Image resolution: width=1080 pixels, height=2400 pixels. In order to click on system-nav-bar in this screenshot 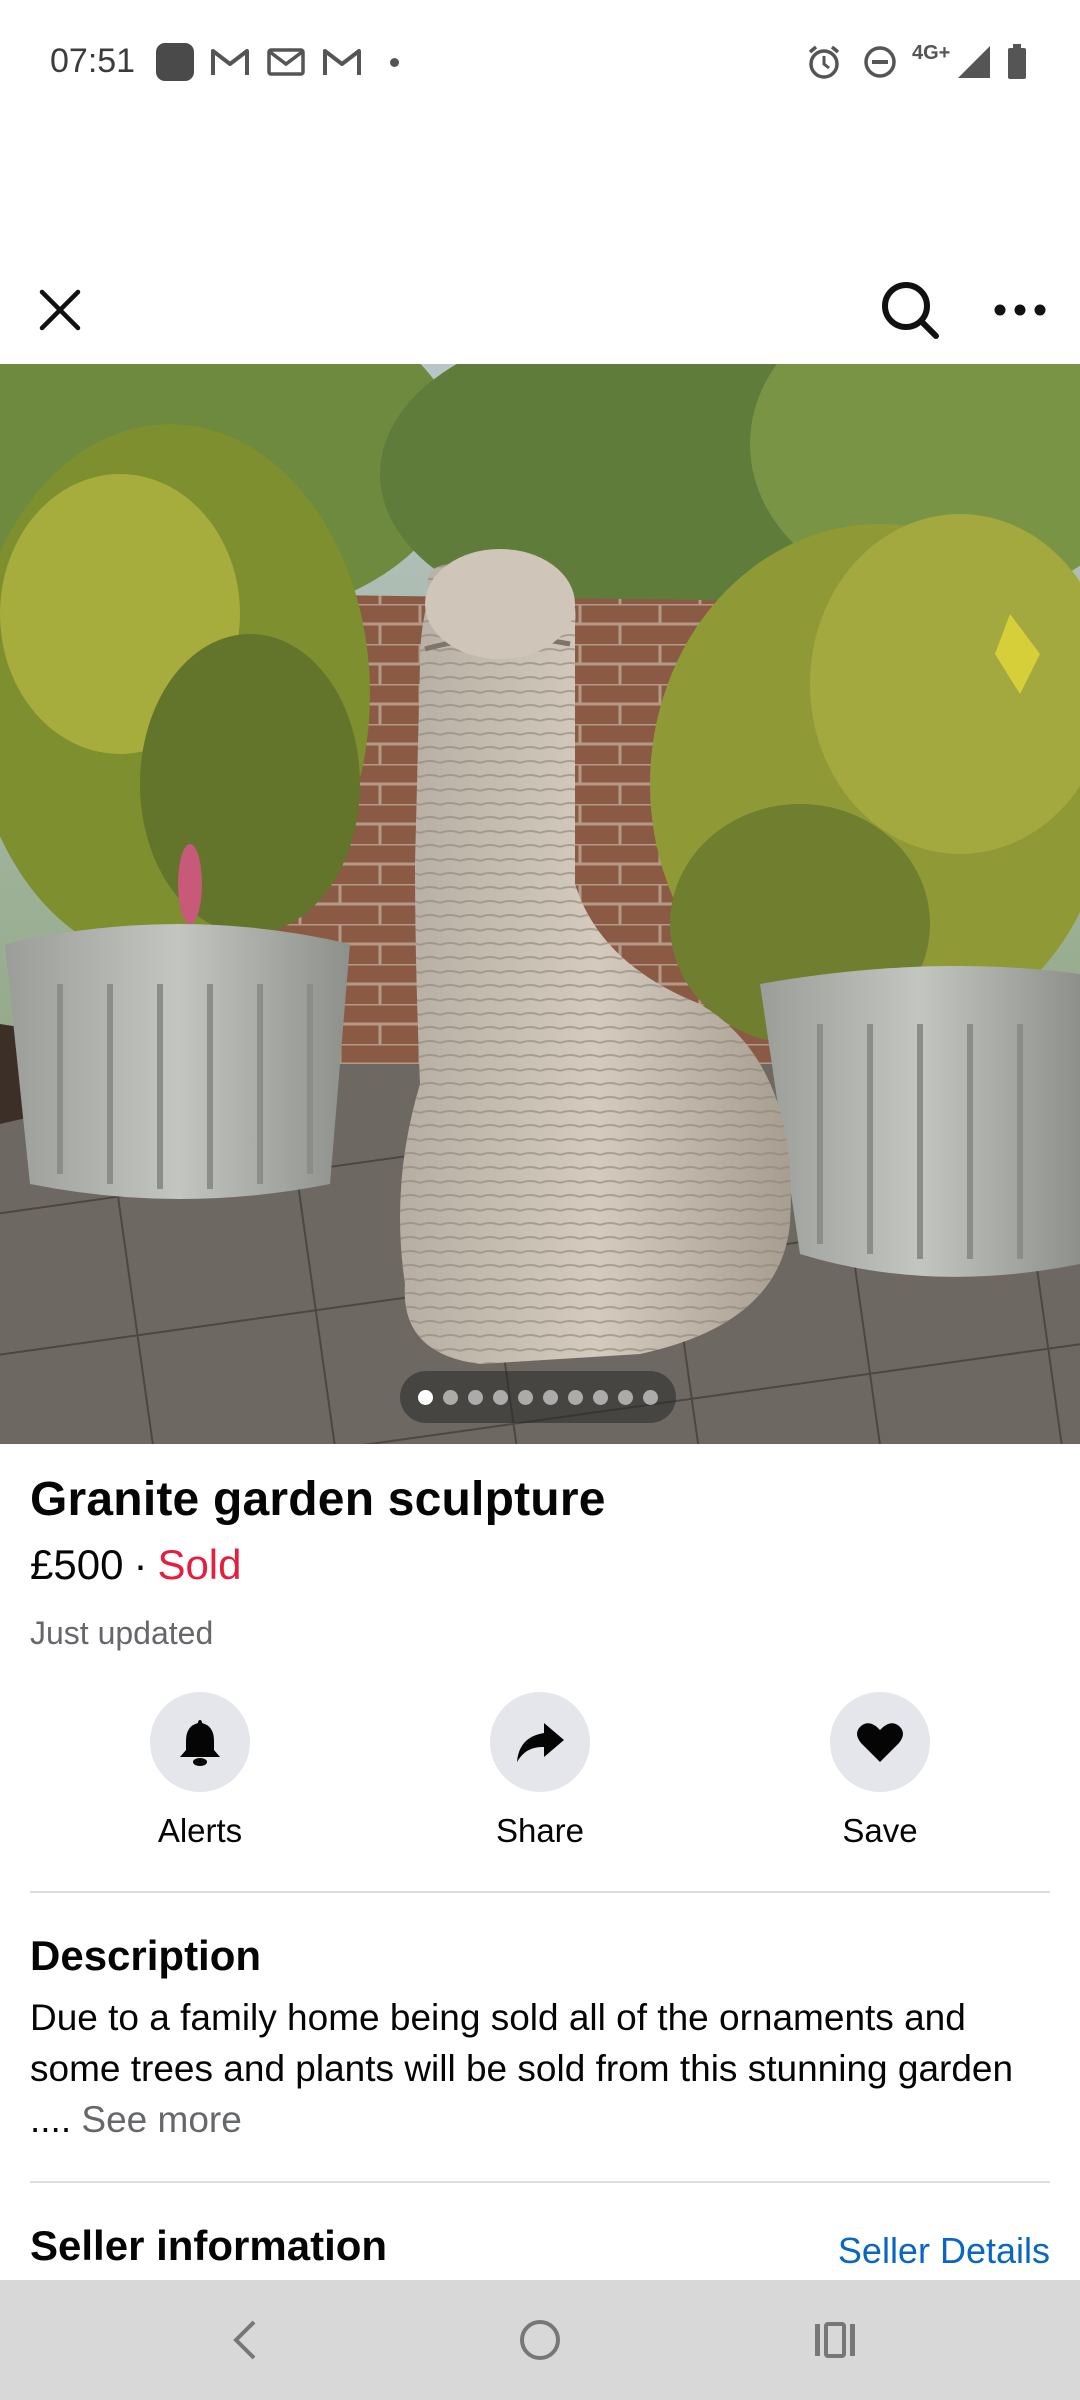, I will do `click(540, 2340)`.